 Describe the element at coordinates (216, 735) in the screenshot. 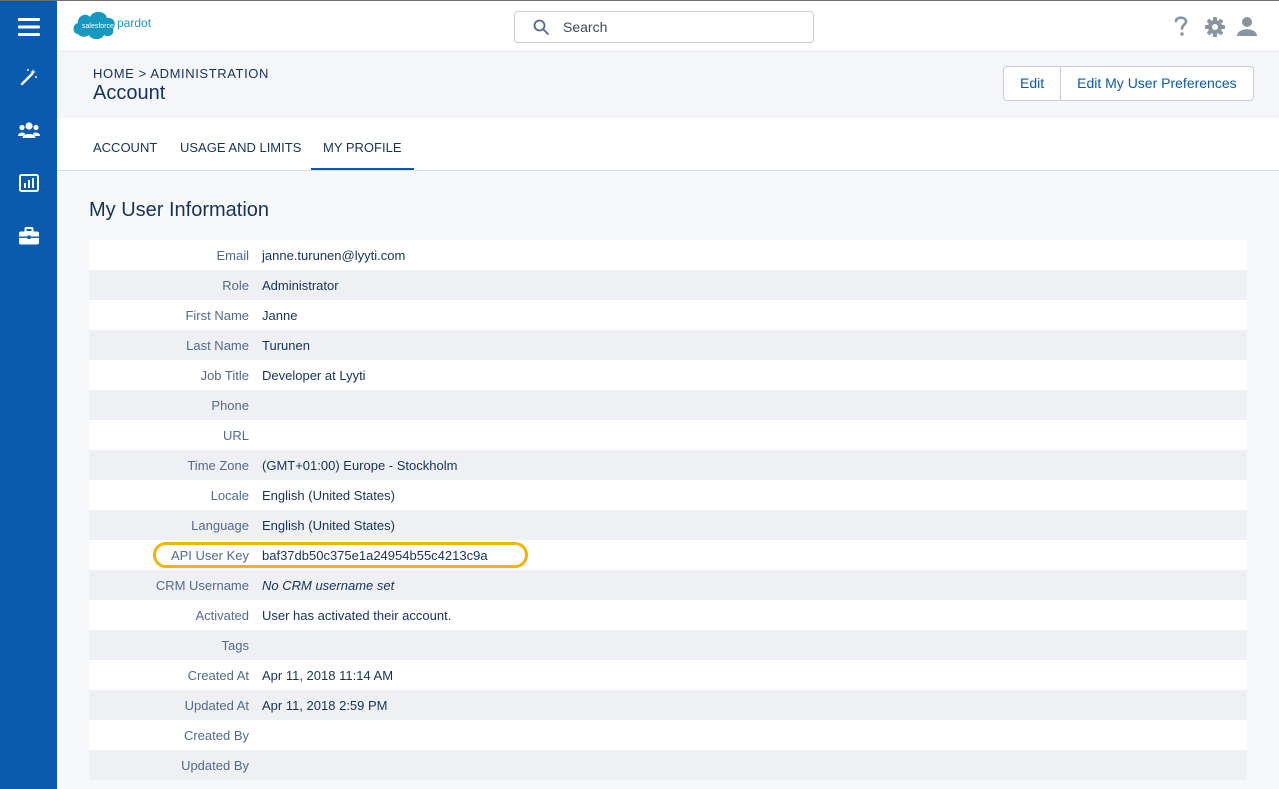

I see `info-label: Created By` at that location.